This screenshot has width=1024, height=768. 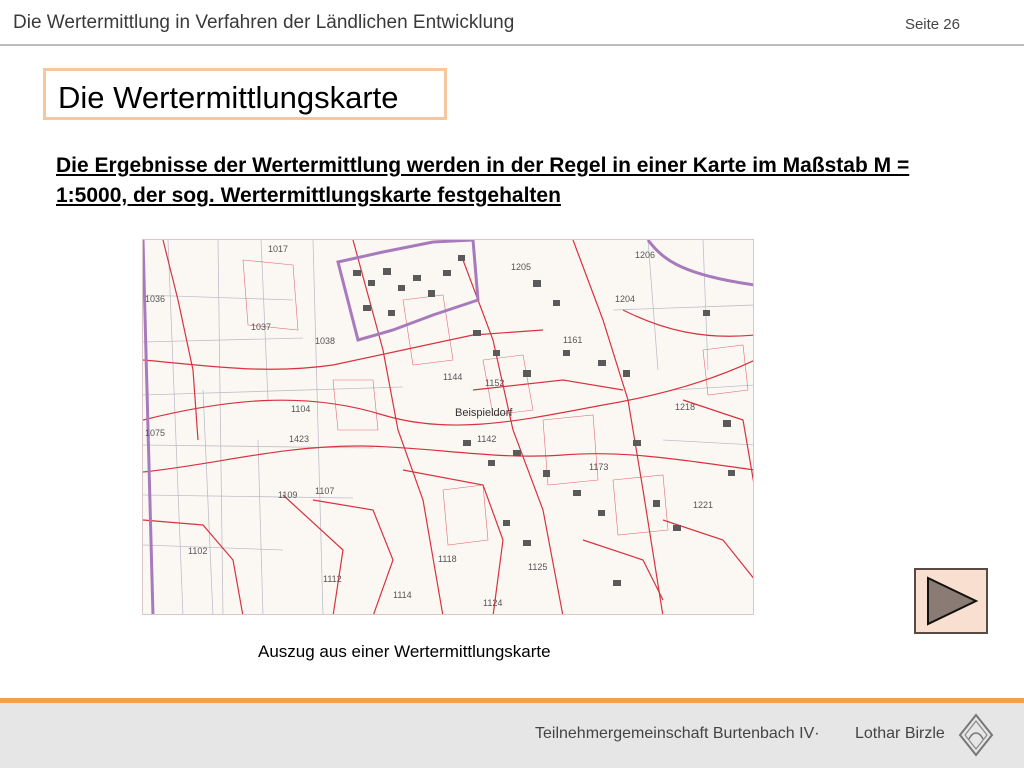 I want to click on parcel-label: 1038, so click(x=325, y=341).